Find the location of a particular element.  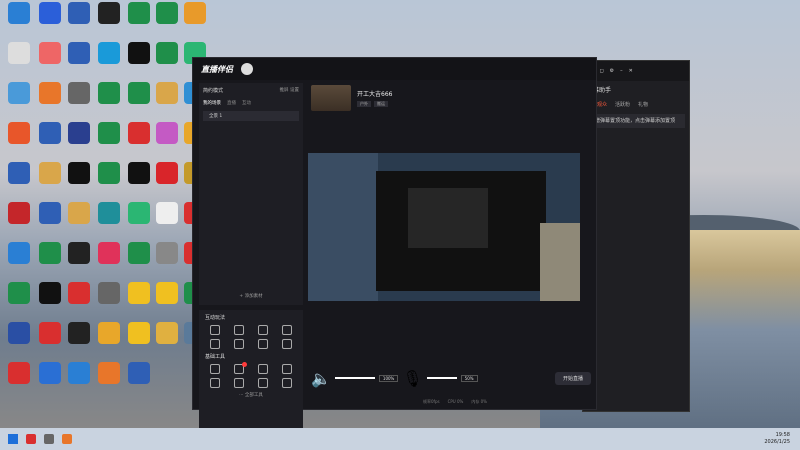

scene-mode-label: 简约模式 is located at coordinates (213, 90).